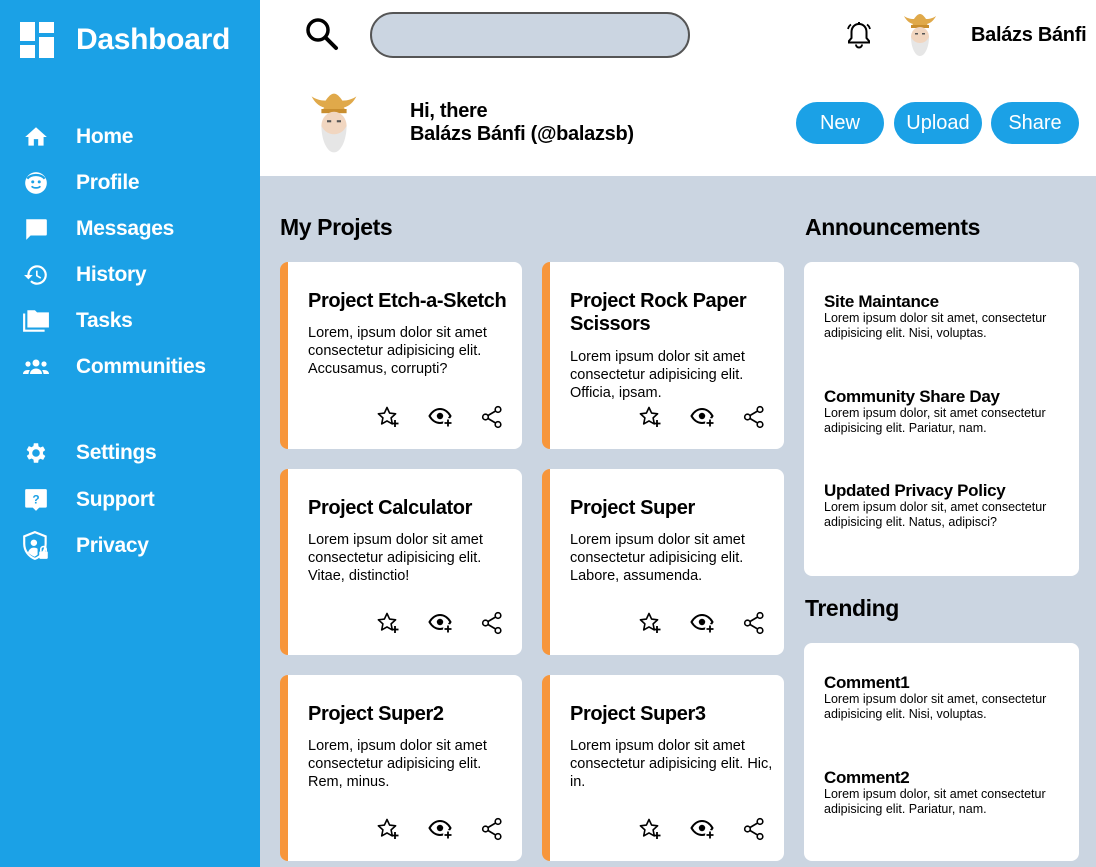 This screenshot has height=867, width=1096. Describe the element at coordinates (867, 777) in the screenshot. I see `trending-item-title: Comment2` at that location.